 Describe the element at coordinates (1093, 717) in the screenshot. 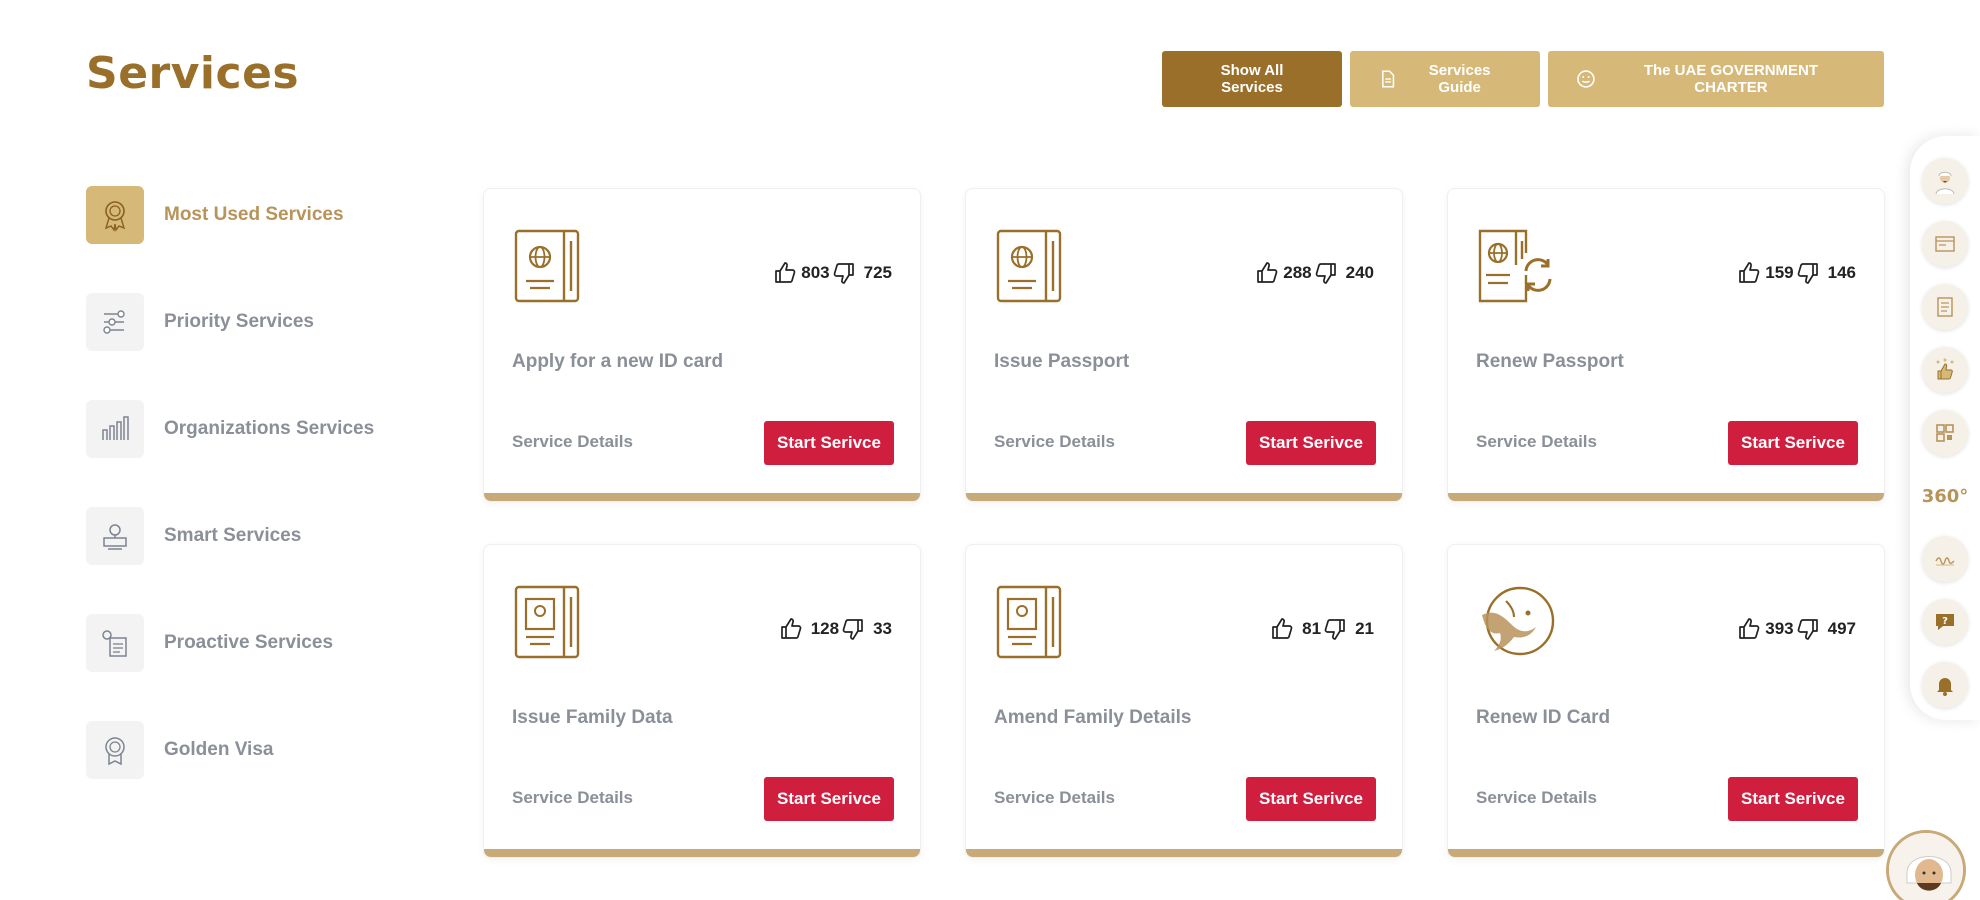

I see `service-title: Amend Family Details` at that location.